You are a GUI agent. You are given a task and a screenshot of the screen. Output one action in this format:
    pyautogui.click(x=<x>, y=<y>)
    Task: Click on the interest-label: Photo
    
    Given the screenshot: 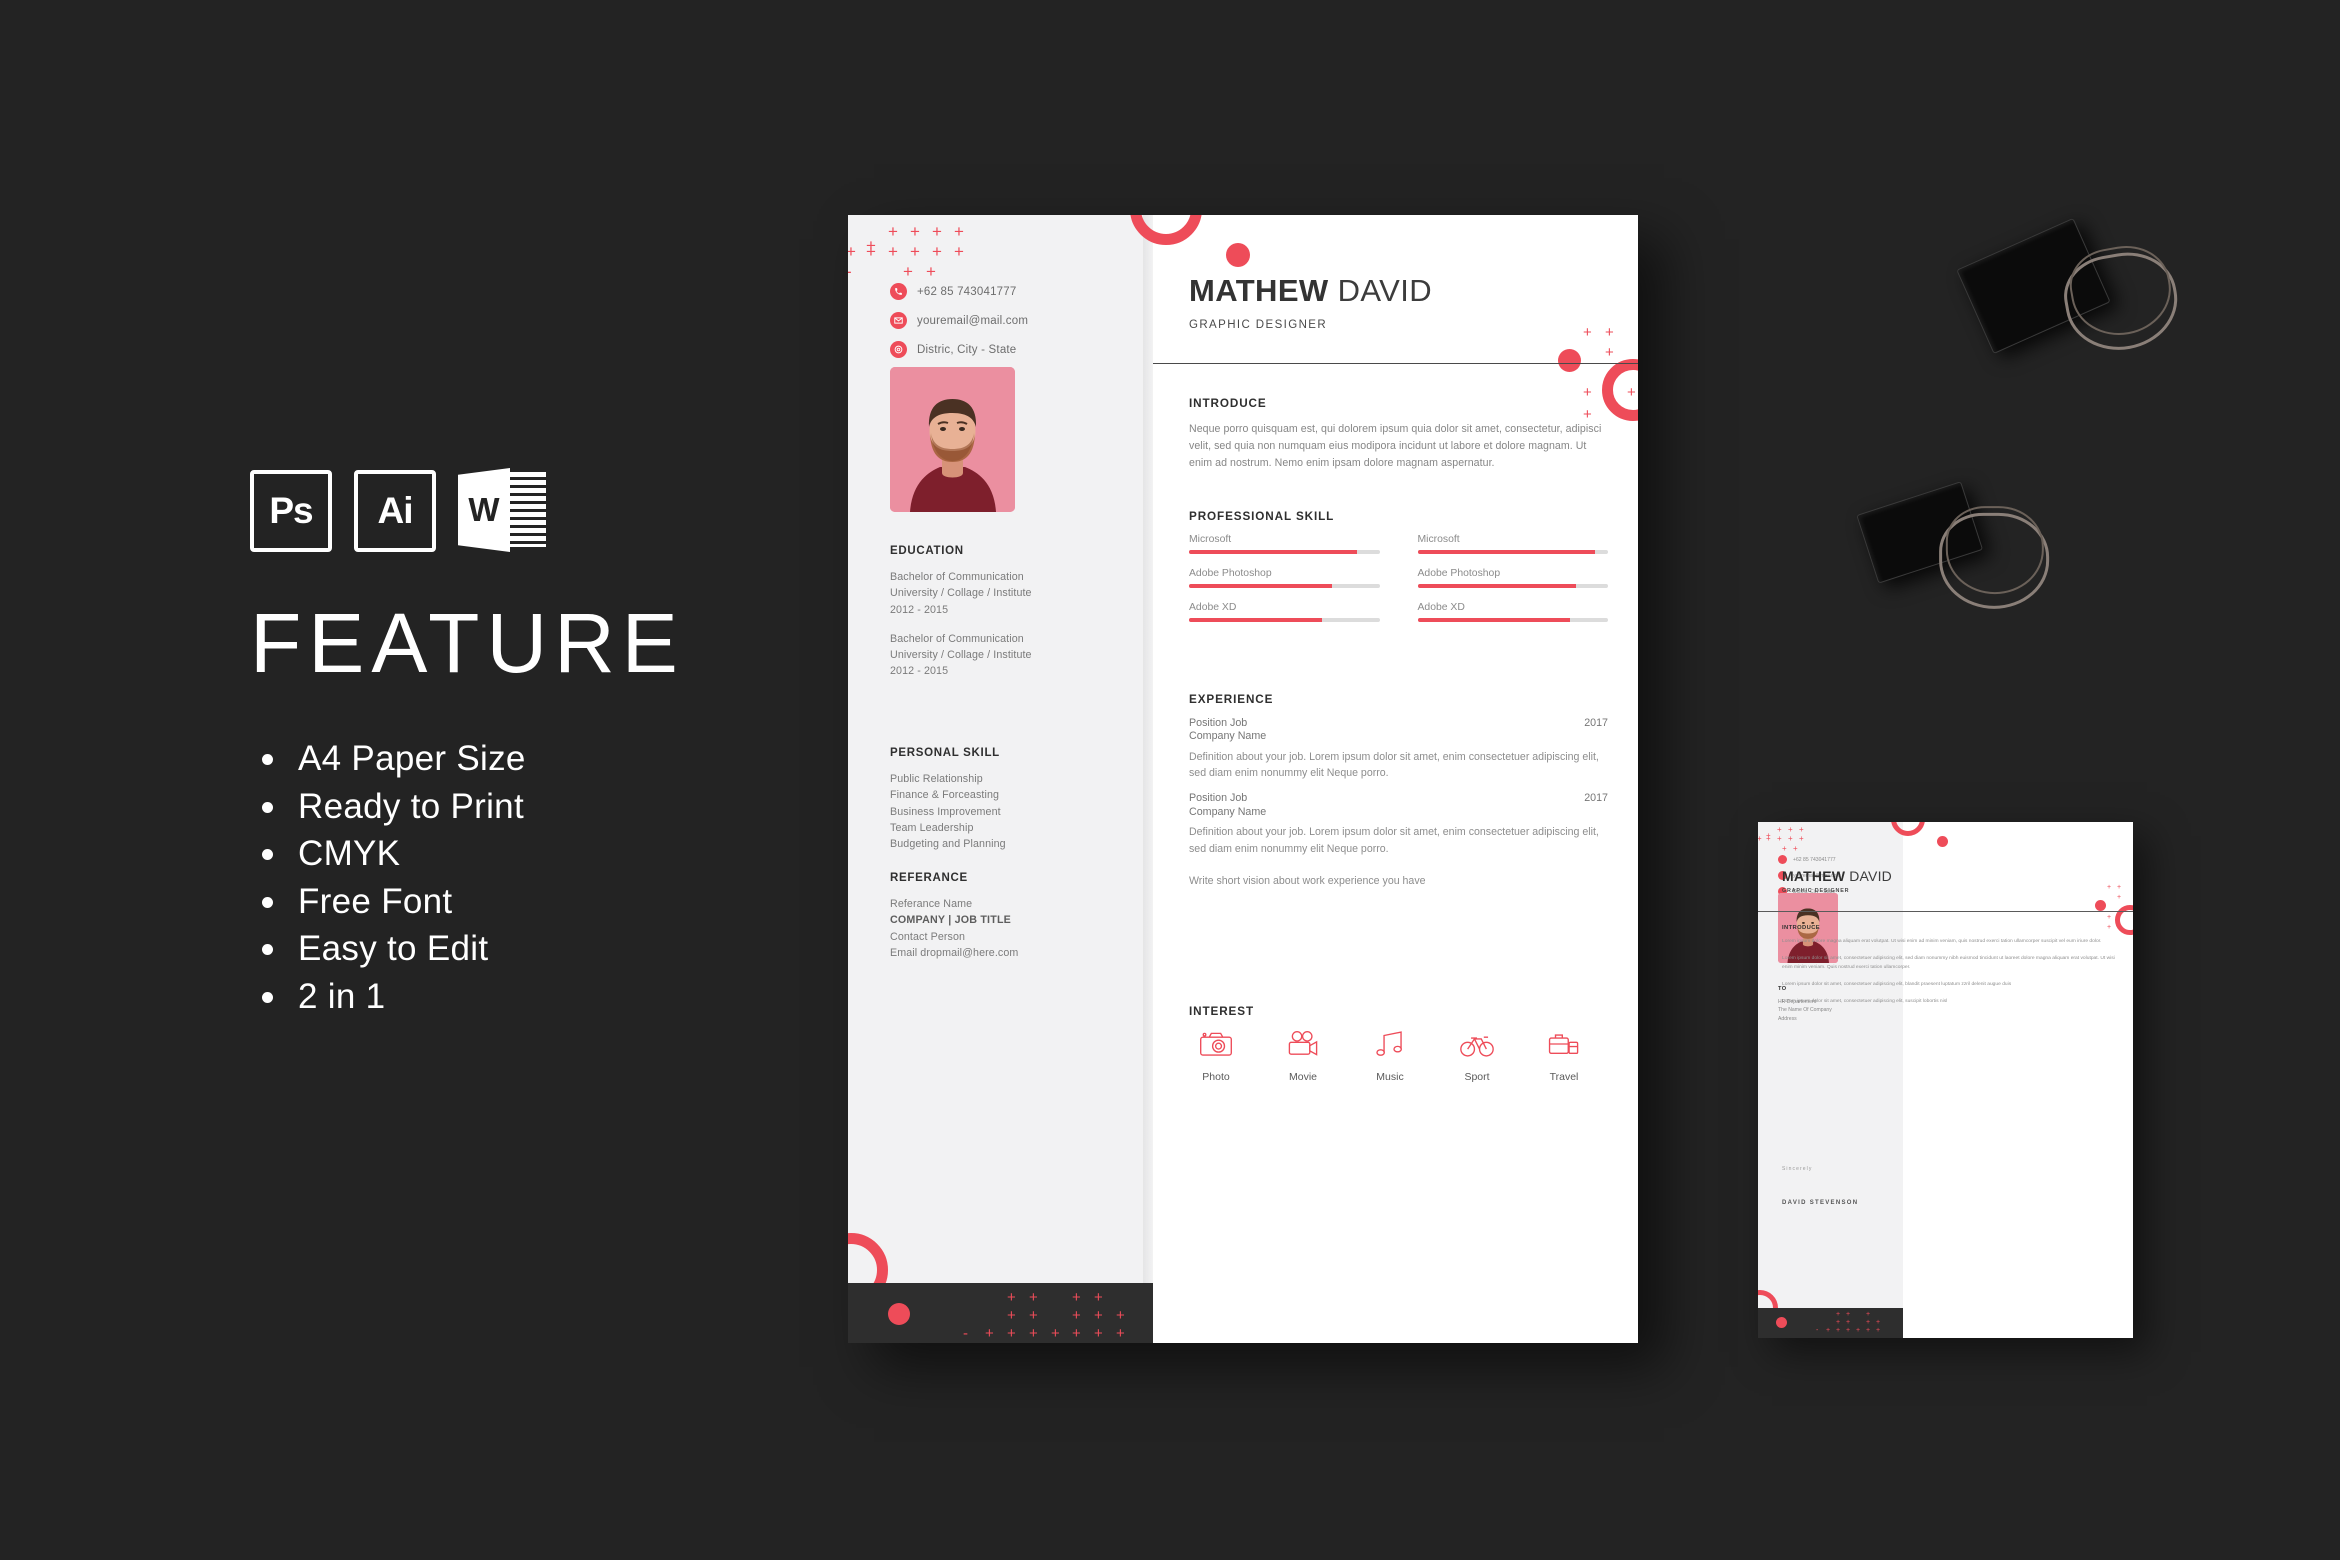 What is the action you would take?
    pyautogui.click(x=1216, y=1077)
    